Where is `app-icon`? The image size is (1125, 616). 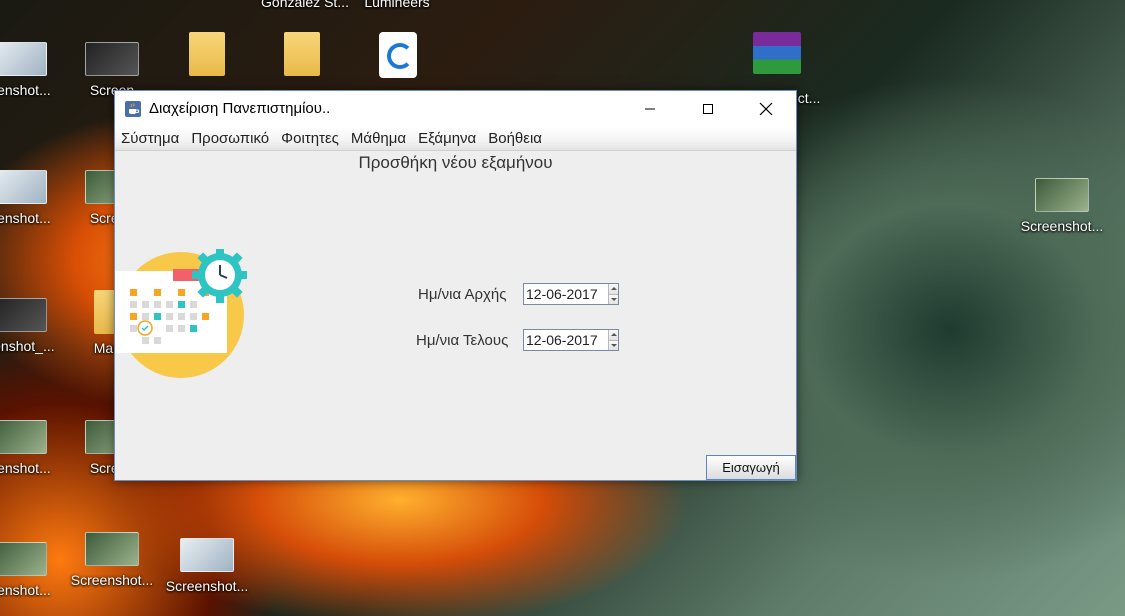
app-icon is located at coordinates (398, 55).